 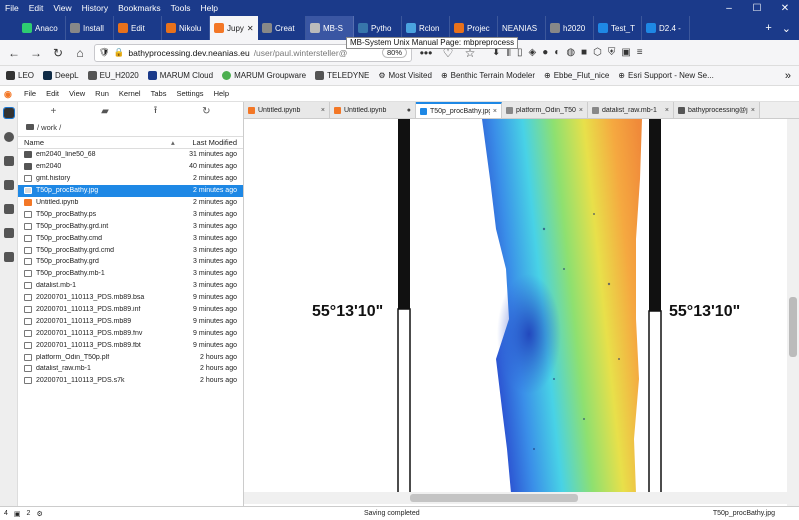 What do you see at coordinates (62, 8) in the screenshot?
I see `menu-view: View` at bounding box center [62, 8].